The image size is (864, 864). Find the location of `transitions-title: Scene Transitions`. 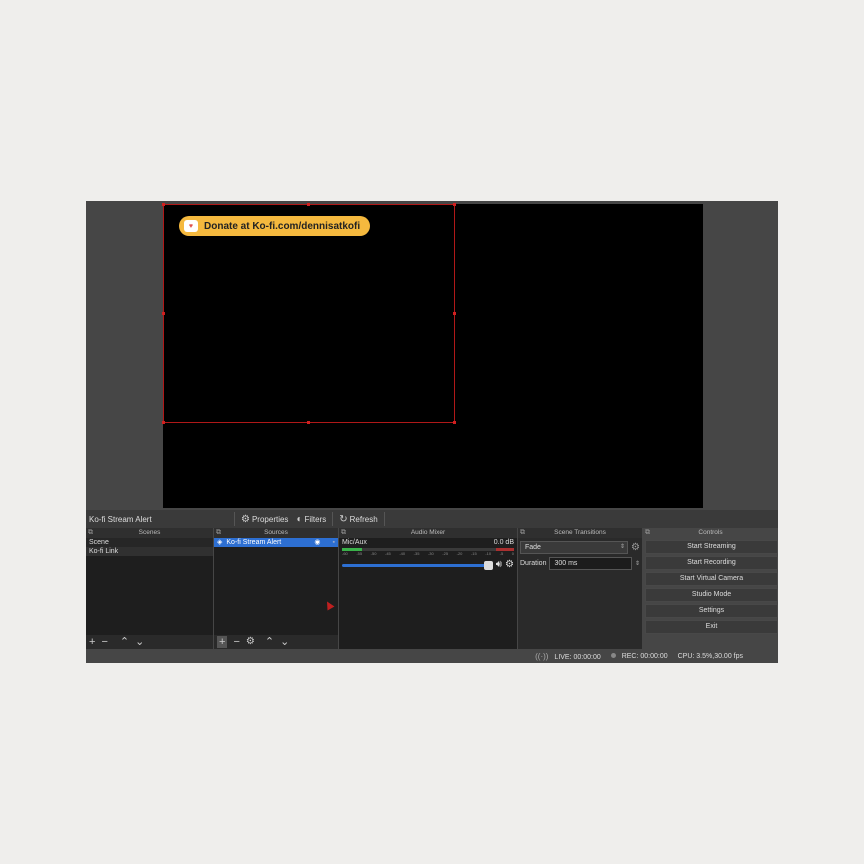

transitions-title: Scene Transitions is located at coordinates (580, 532).